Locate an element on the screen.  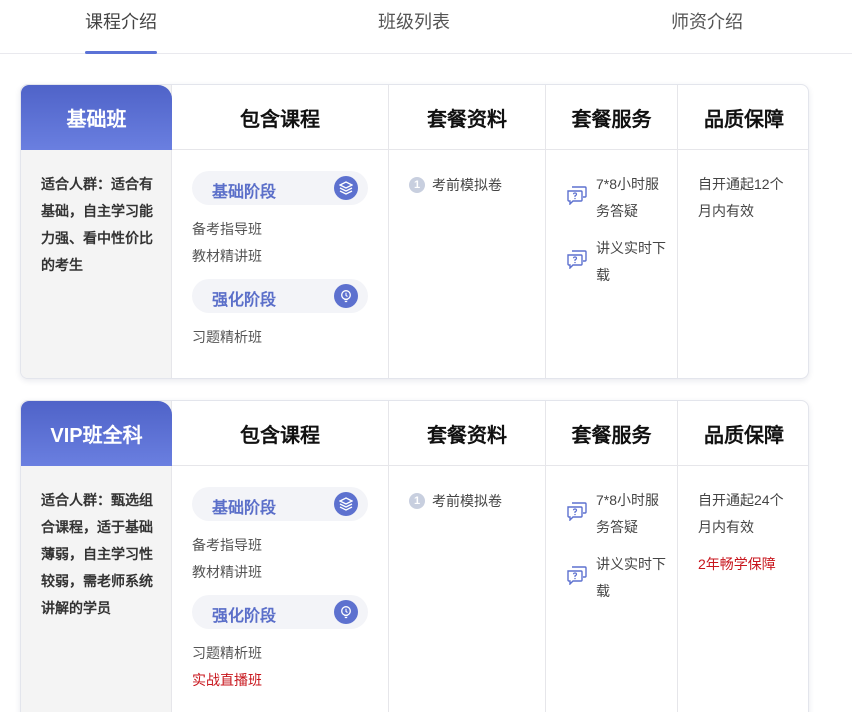
guarantee-text: 2年畅学保障 is located at coordinates (737, 564).